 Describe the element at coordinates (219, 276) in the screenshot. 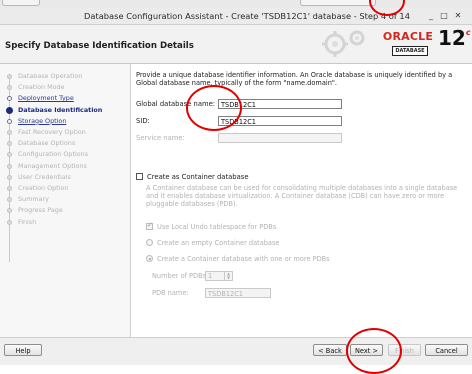

I see `num-pdbs-spinner: 1 ▲ ▼` at that location.